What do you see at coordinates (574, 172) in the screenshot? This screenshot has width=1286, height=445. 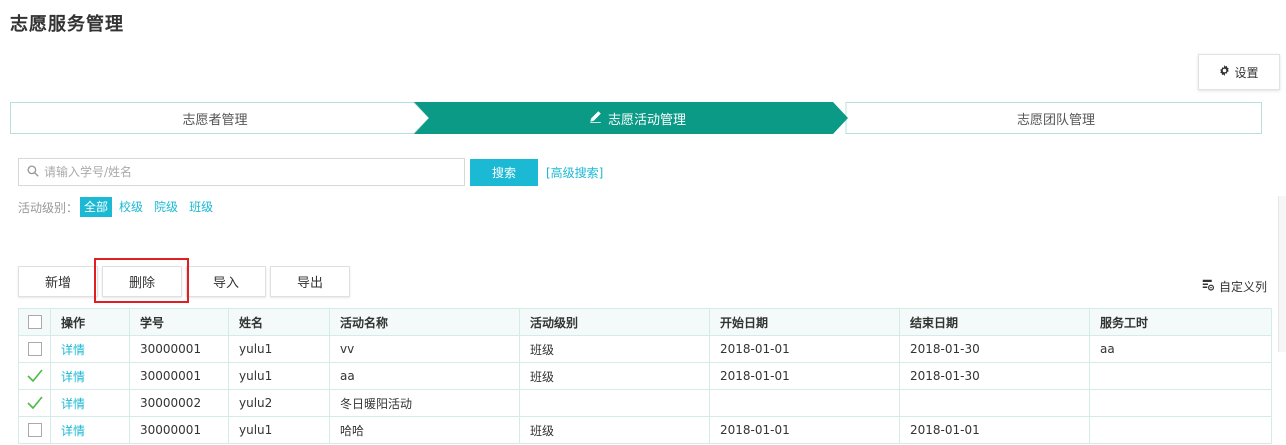 I see `advanced-search-link: [高级搜索]` at bounding box center [574, 172].